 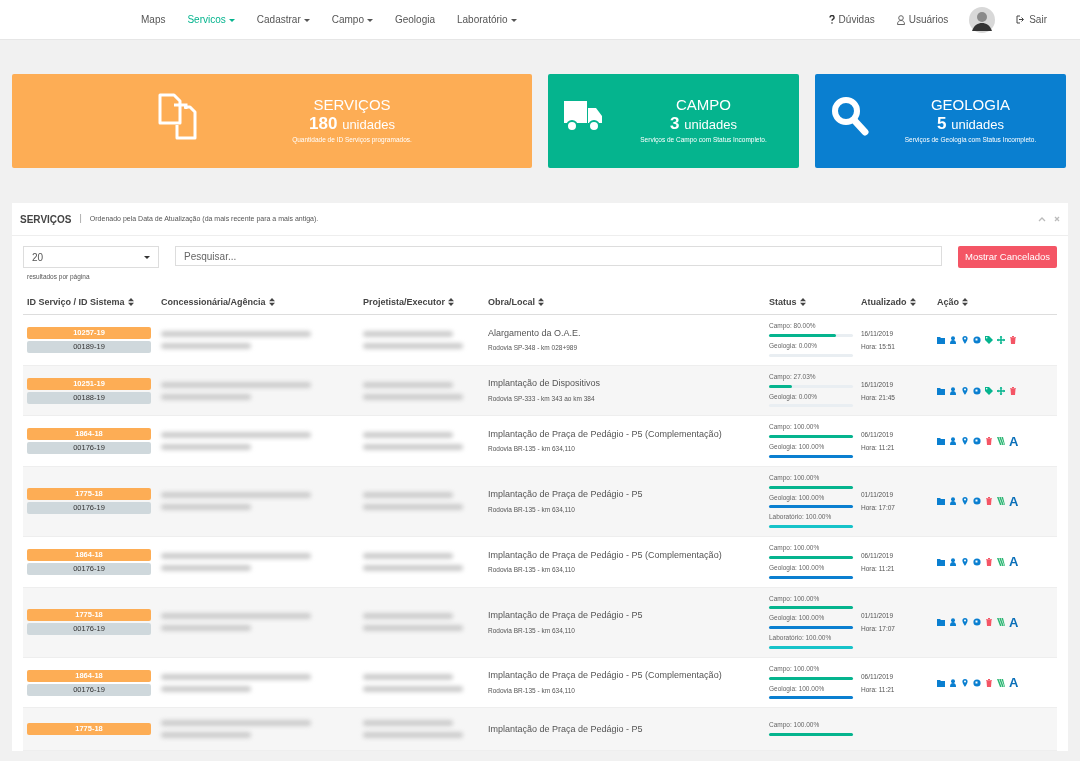 I want to click on stat-count: 180 unidades, so click(x=352, y=124).